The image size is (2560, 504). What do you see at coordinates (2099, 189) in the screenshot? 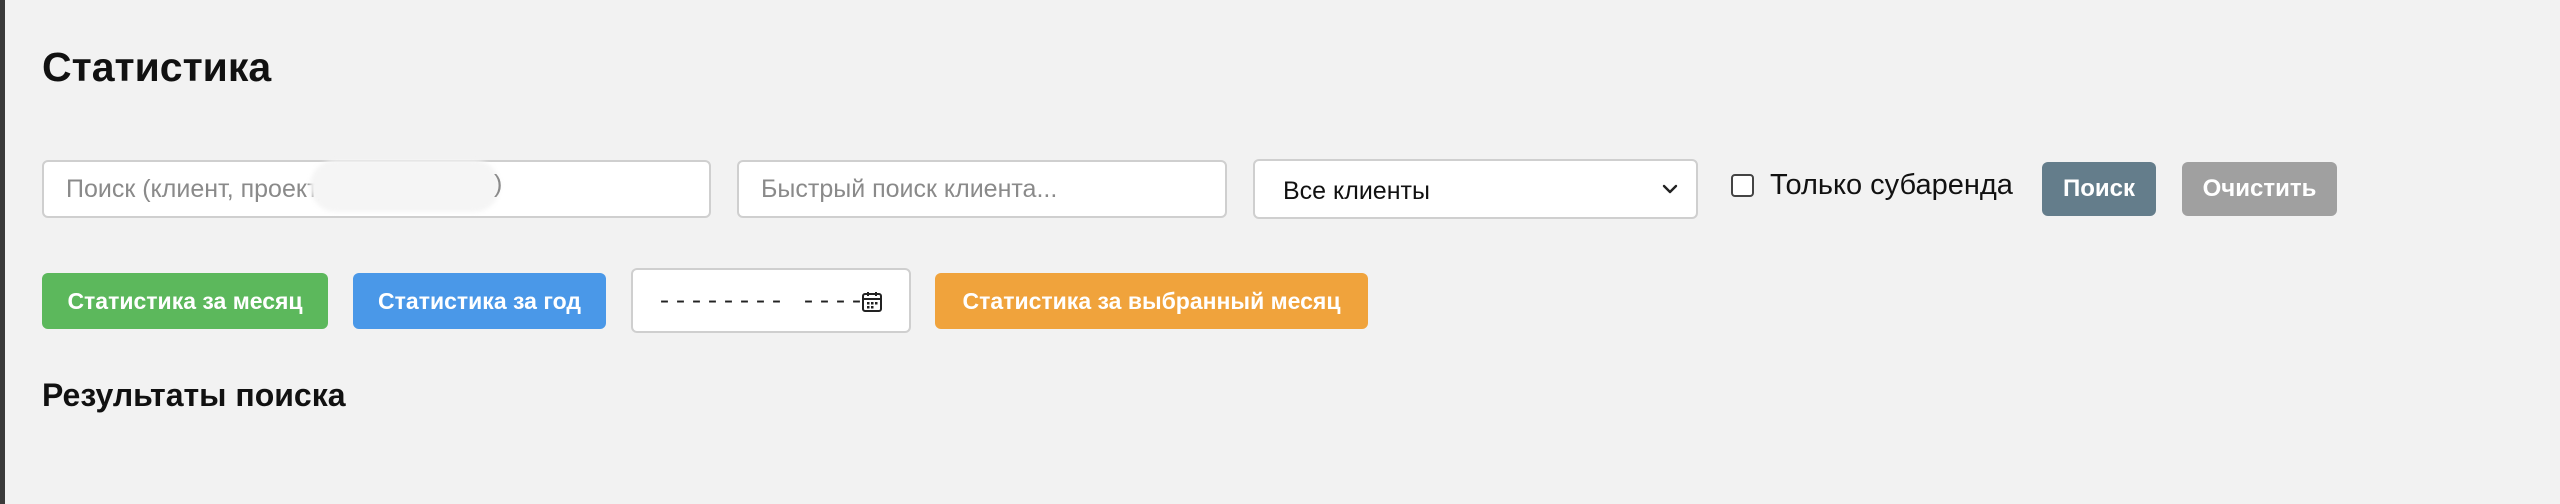
I see `search-button: Поиск` at bounding box center [2099, 189].